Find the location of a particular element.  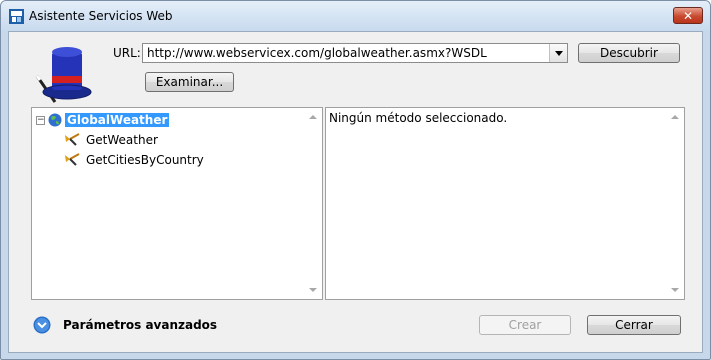

title-bar: Asistente Servicios Web ✕ is located at coordinates (355, 16).